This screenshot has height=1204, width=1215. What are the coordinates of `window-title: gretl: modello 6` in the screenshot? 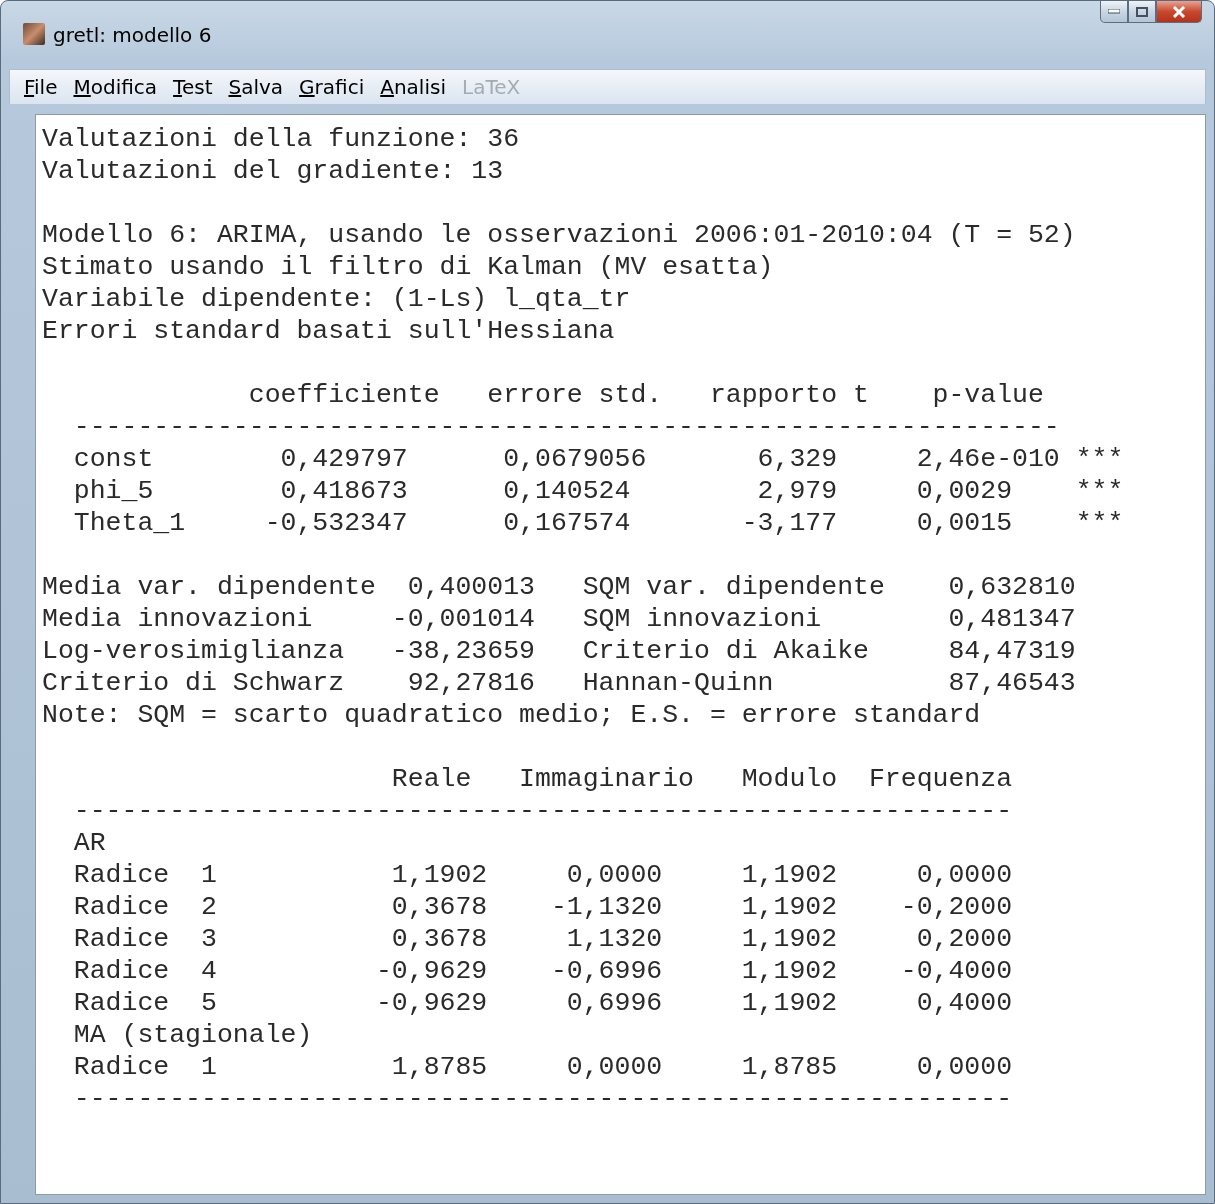 It's located at (132, 35).